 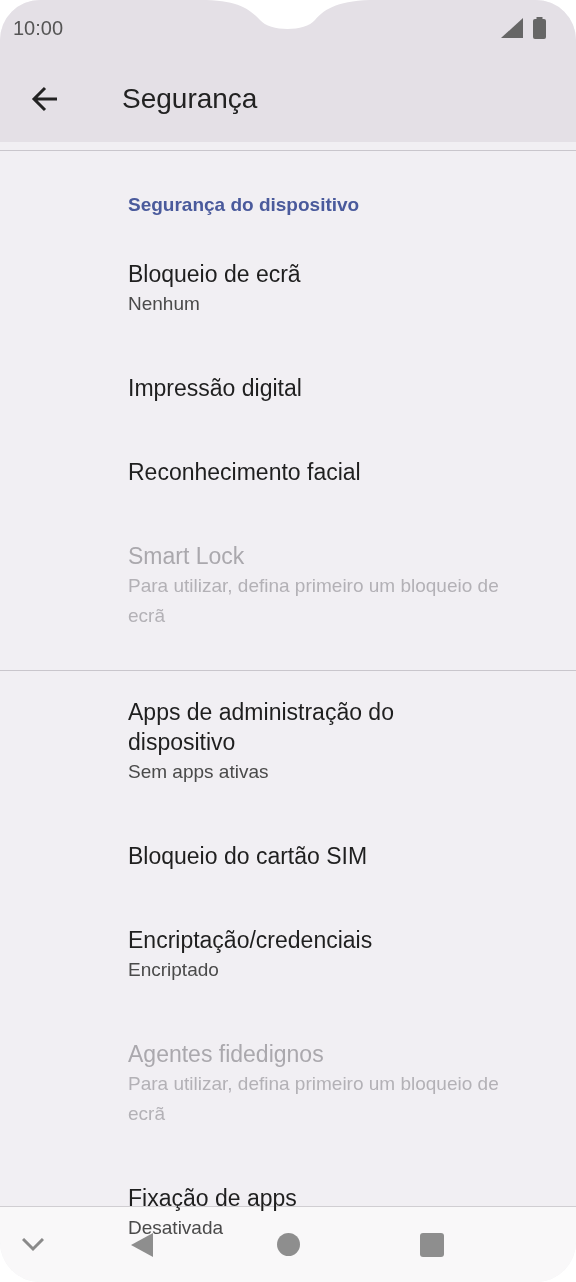 I want to click on settings-item: Bloqueio de ecrã Nenhum, so click(x=288, y=288).